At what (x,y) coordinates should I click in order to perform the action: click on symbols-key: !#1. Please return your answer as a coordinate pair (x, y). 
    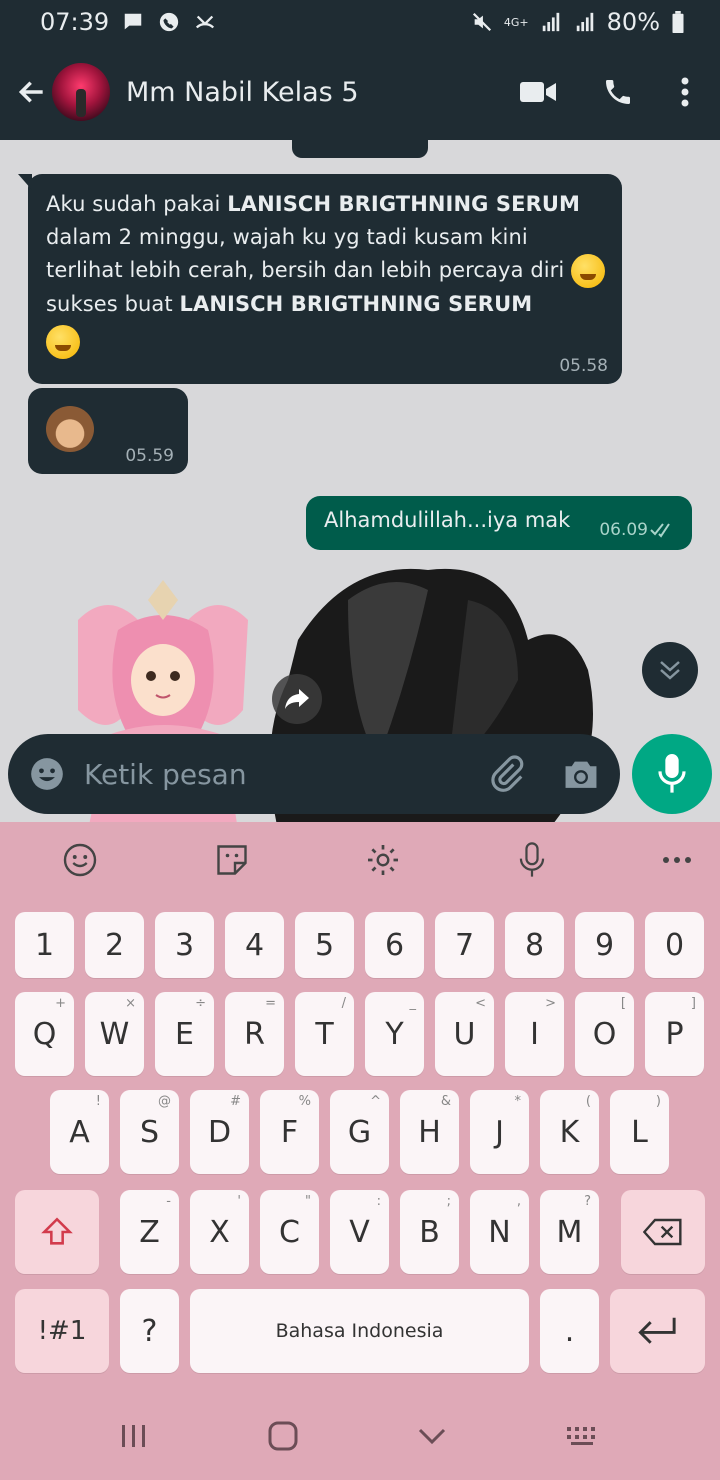
    Looking at the image, I should click on (62, 1331).